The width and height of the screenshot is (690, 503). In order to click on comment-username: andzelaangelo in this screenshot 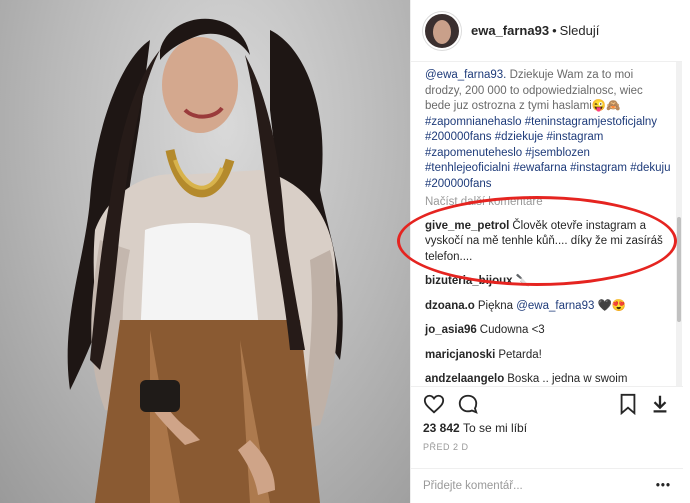, I will do `click(464, 379)`.